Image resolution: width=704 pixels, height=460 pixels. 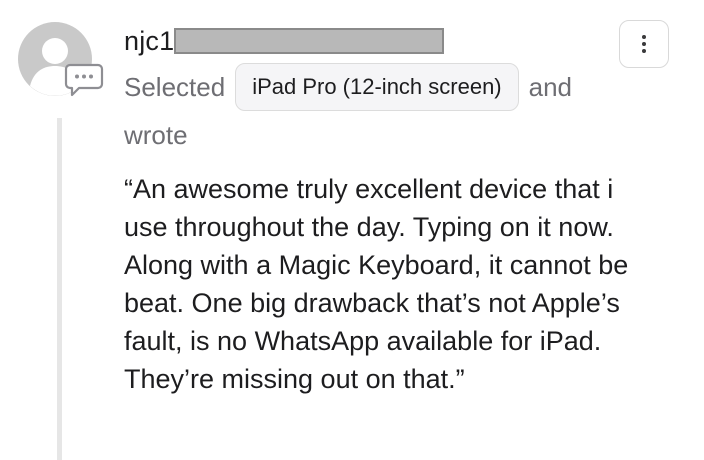 What do you see at coordinates (550, 86) in the screenshot?
I see `and-label: and` at bounding box center [550, 86].